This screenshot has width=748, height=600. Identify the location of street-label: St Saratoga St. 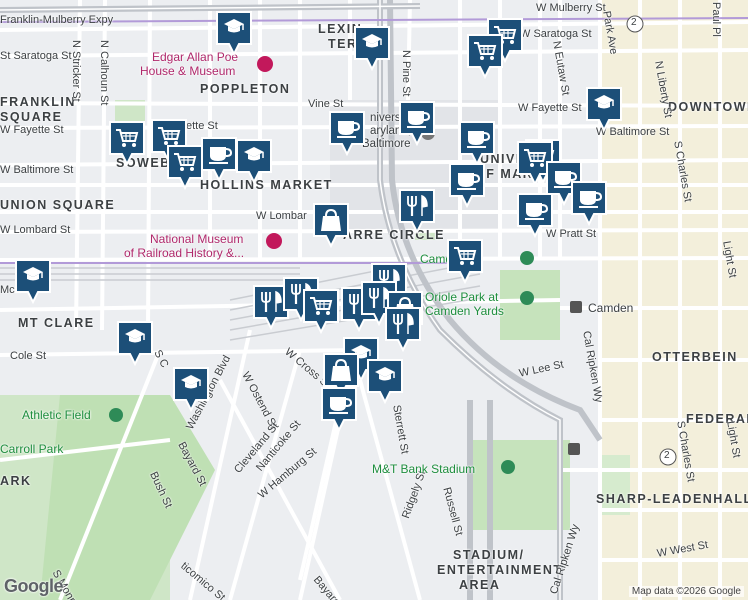
(36, 56).